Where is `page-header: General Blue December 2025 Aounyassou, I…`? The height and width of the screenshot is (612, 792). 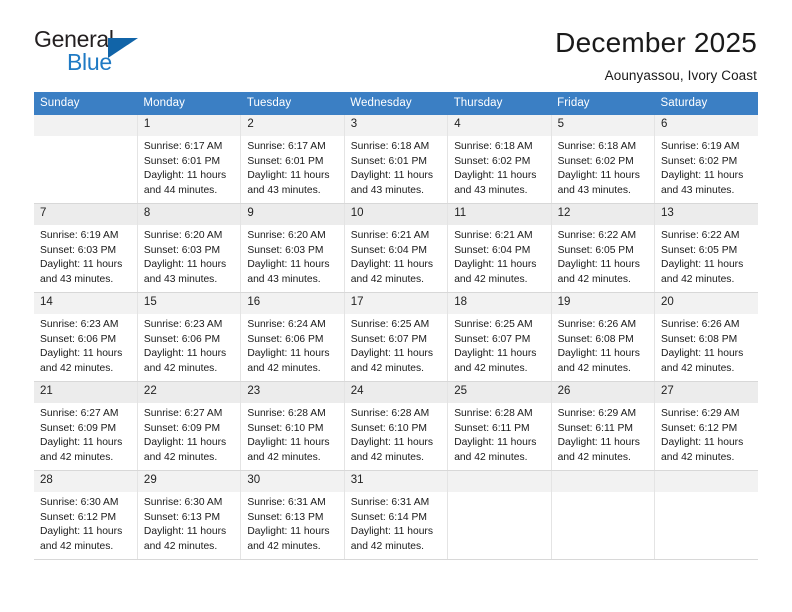
page-header: General Blue December 2025 Aounyassou, I… is located at coordinates (396, 41).